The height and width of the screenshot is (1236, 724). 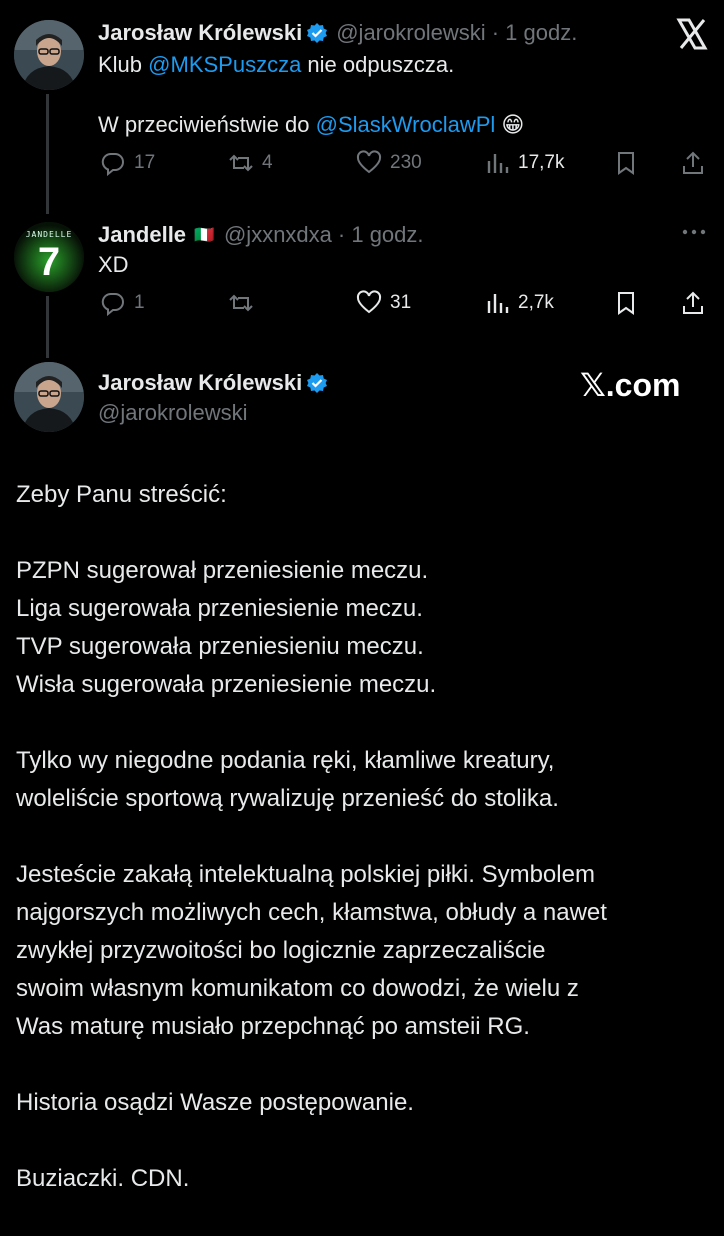 I want to click on text-fragment: nie odpuszcza., so click(x=378, y=64).